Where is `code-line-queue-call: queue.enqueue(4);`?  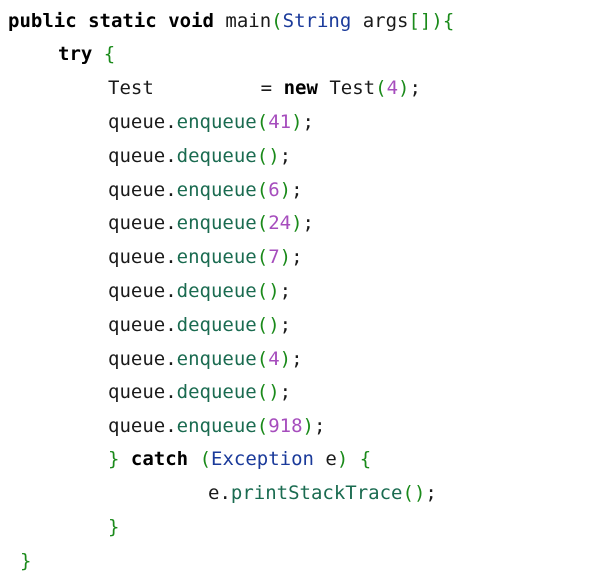
code-line-queue-call: queue.enqueue(4); is located at coordinates (205, 359).